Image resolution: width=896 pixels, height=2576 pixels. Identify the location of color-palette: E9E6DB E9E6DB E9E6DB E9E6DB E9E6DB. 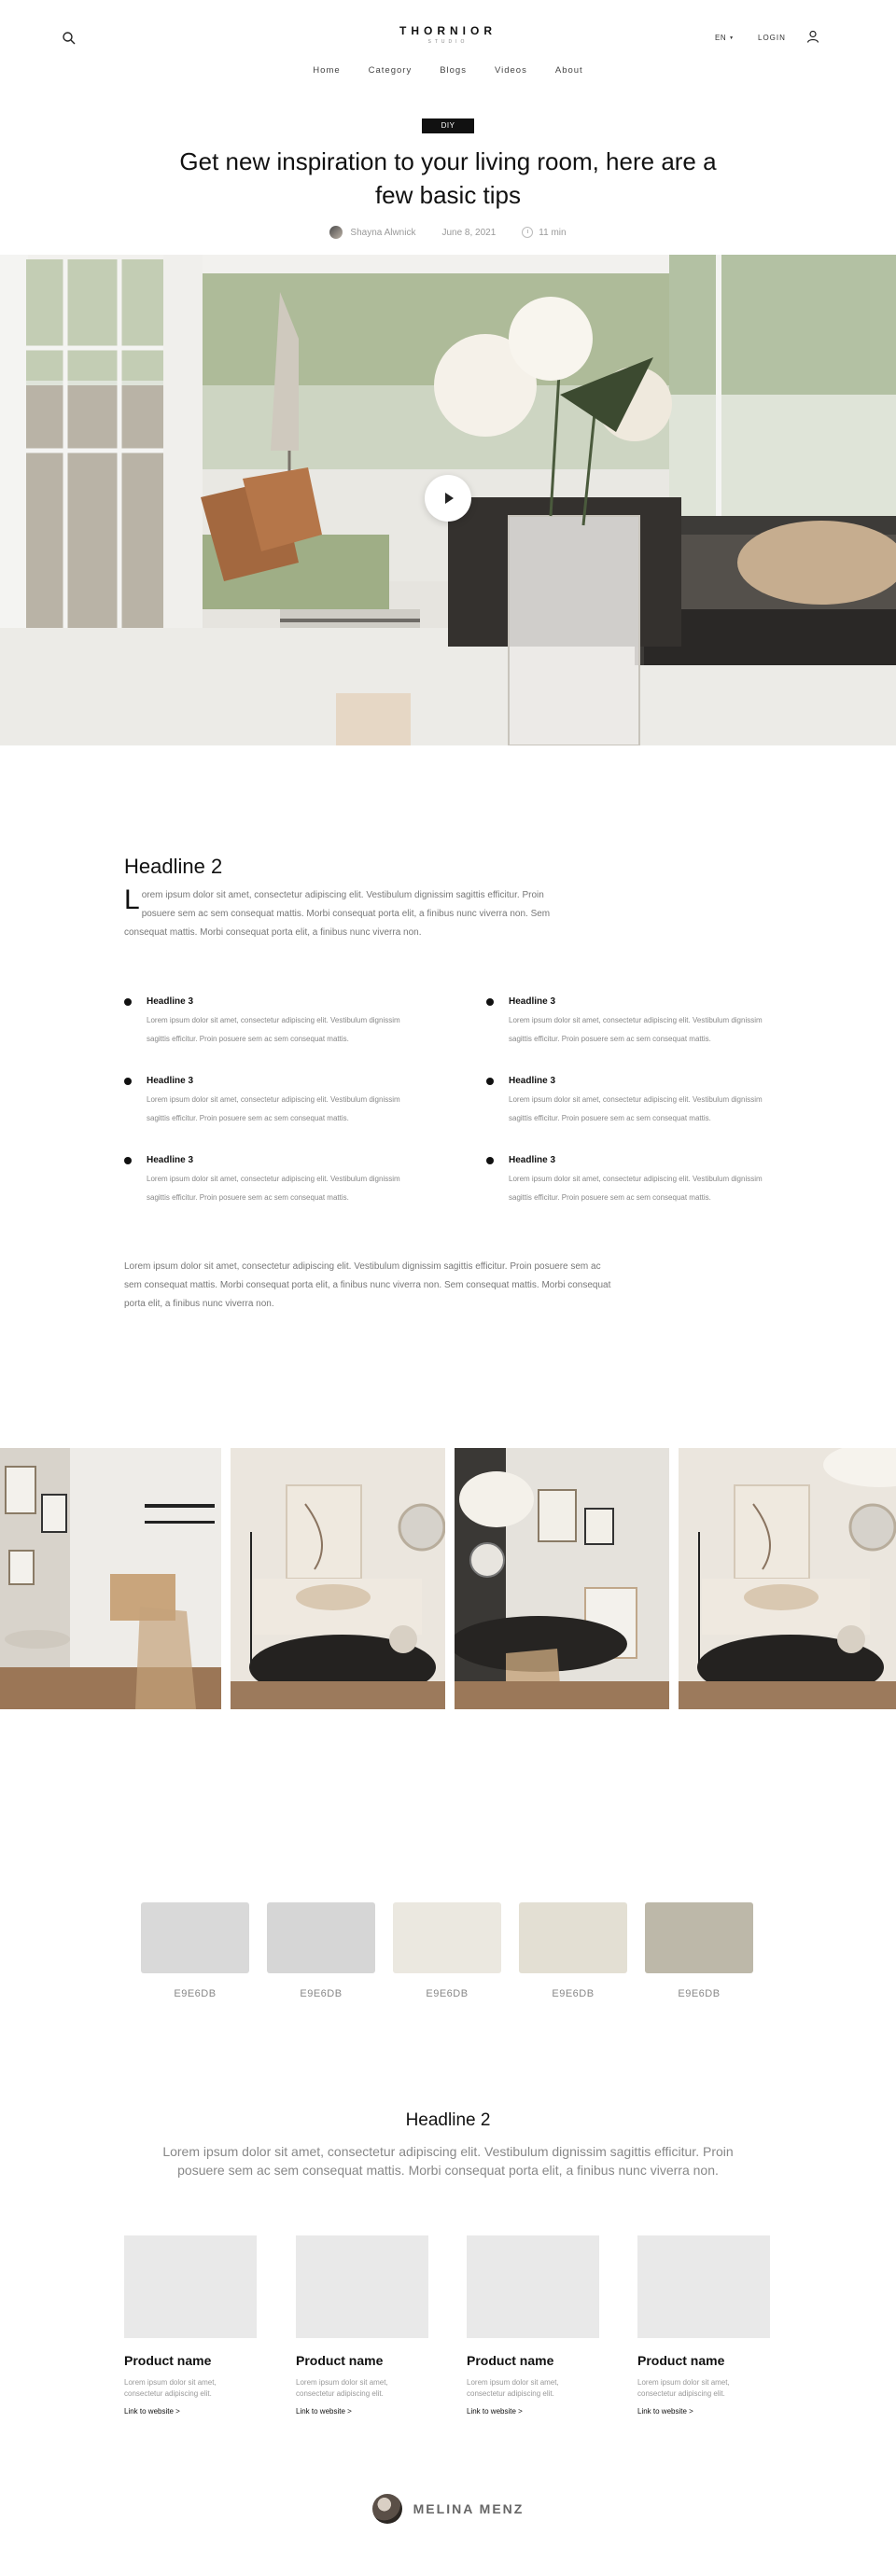
(447, 1954).